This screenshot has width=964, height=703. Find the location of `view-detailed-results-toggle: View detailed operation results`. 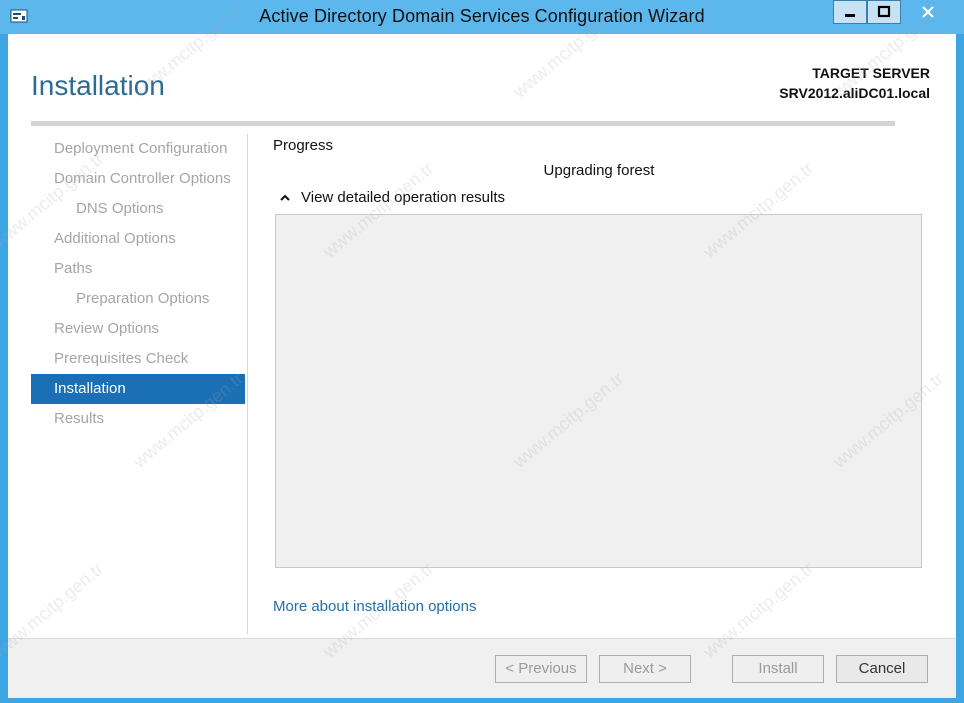

view-detailed-results-toggle: View detailed operation results is located at coordinates (391, 197).